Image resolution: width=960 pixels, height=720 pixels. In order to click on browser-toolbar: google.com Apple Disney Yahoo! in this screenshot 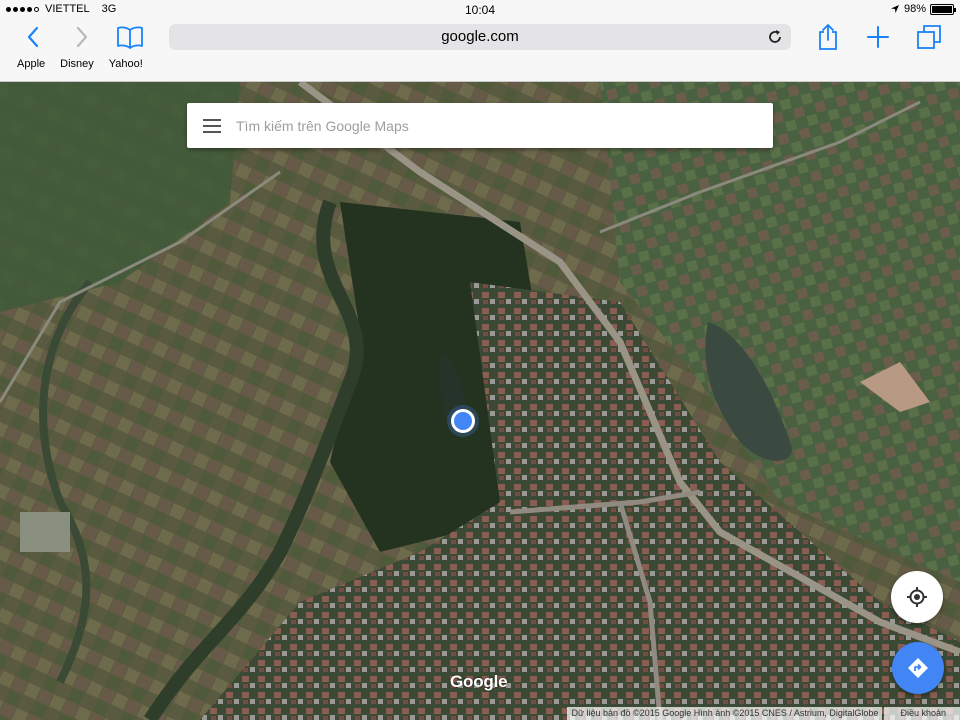, I will do `click(480, 51)`.